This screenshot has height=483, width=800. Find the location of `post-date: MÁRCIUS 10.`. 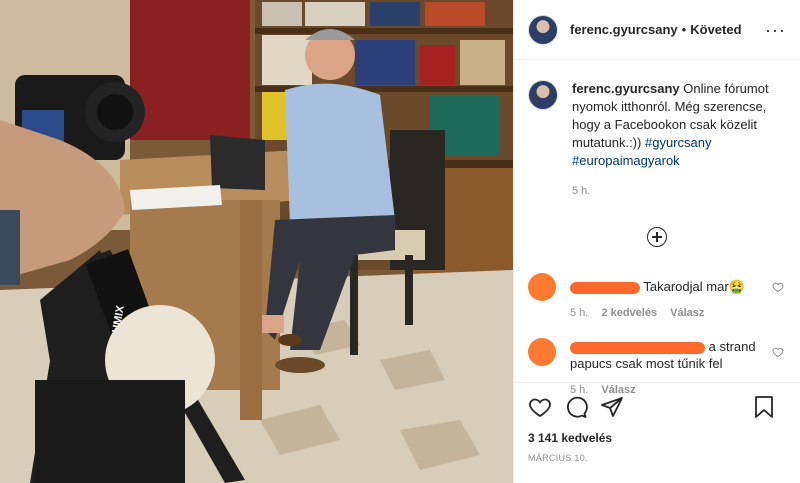

post-date: MÁRCIUS 10. is located at coordinates (657, 458).